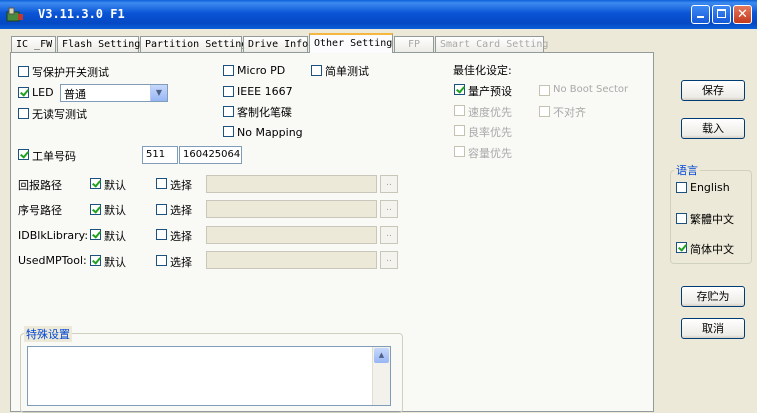 This screenshot has height=413, width=757. I want to click on led-label: LED, so click(43, 92).